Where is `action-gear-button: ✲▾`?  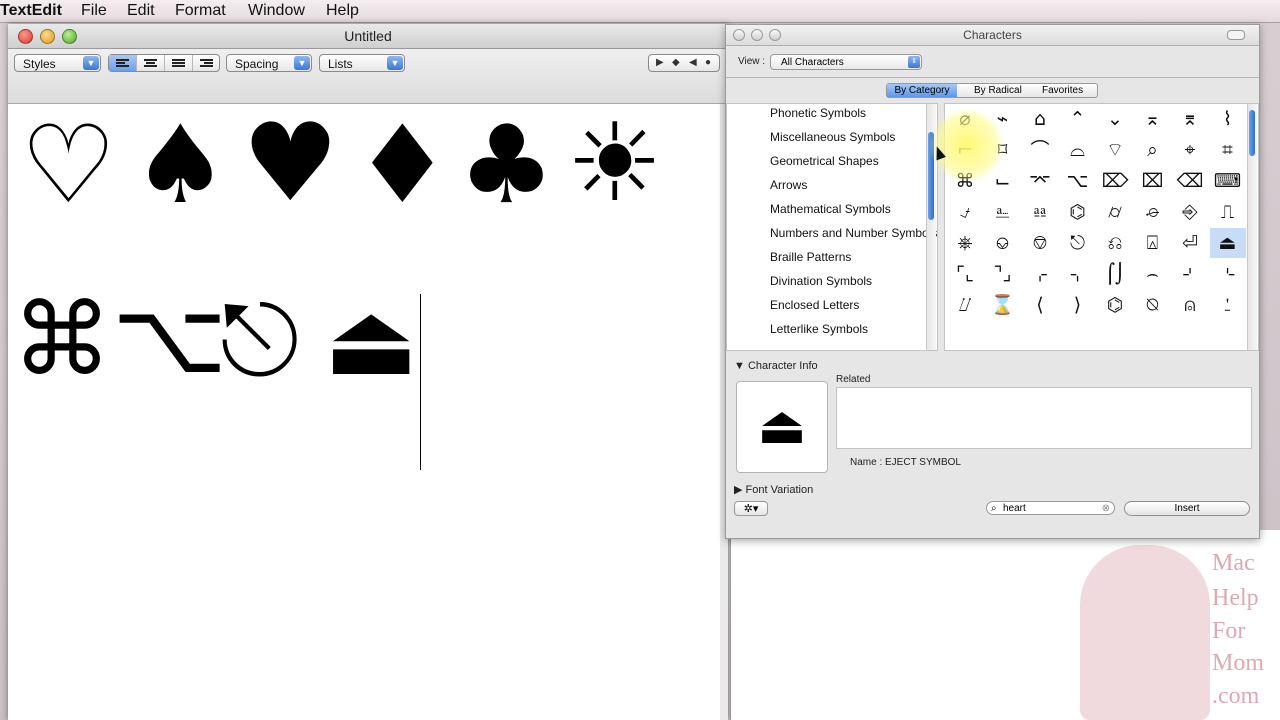
action-gear-button: ✲▾ is located at coordinates (751, 508).